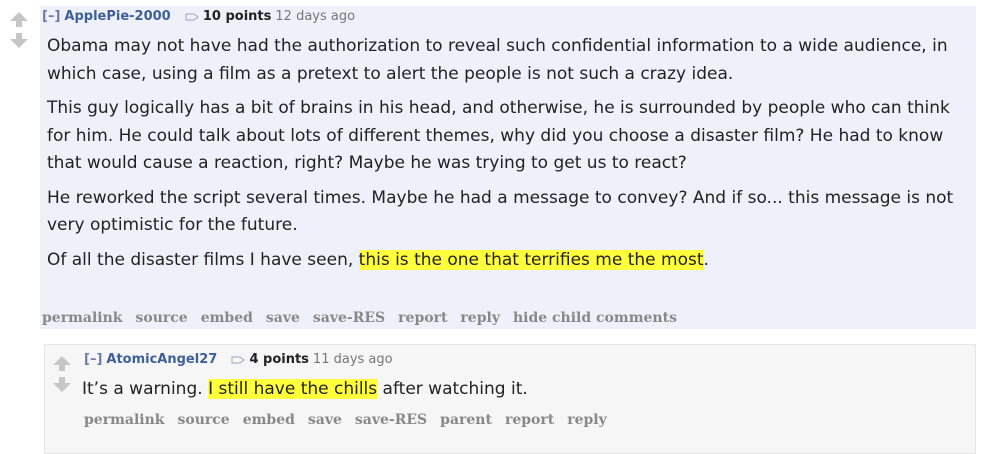  What do you see at coordinates (293, 389) in the screenshot?
I see `highlighted-text: I still have the chills` at bounding box center [293, 389].